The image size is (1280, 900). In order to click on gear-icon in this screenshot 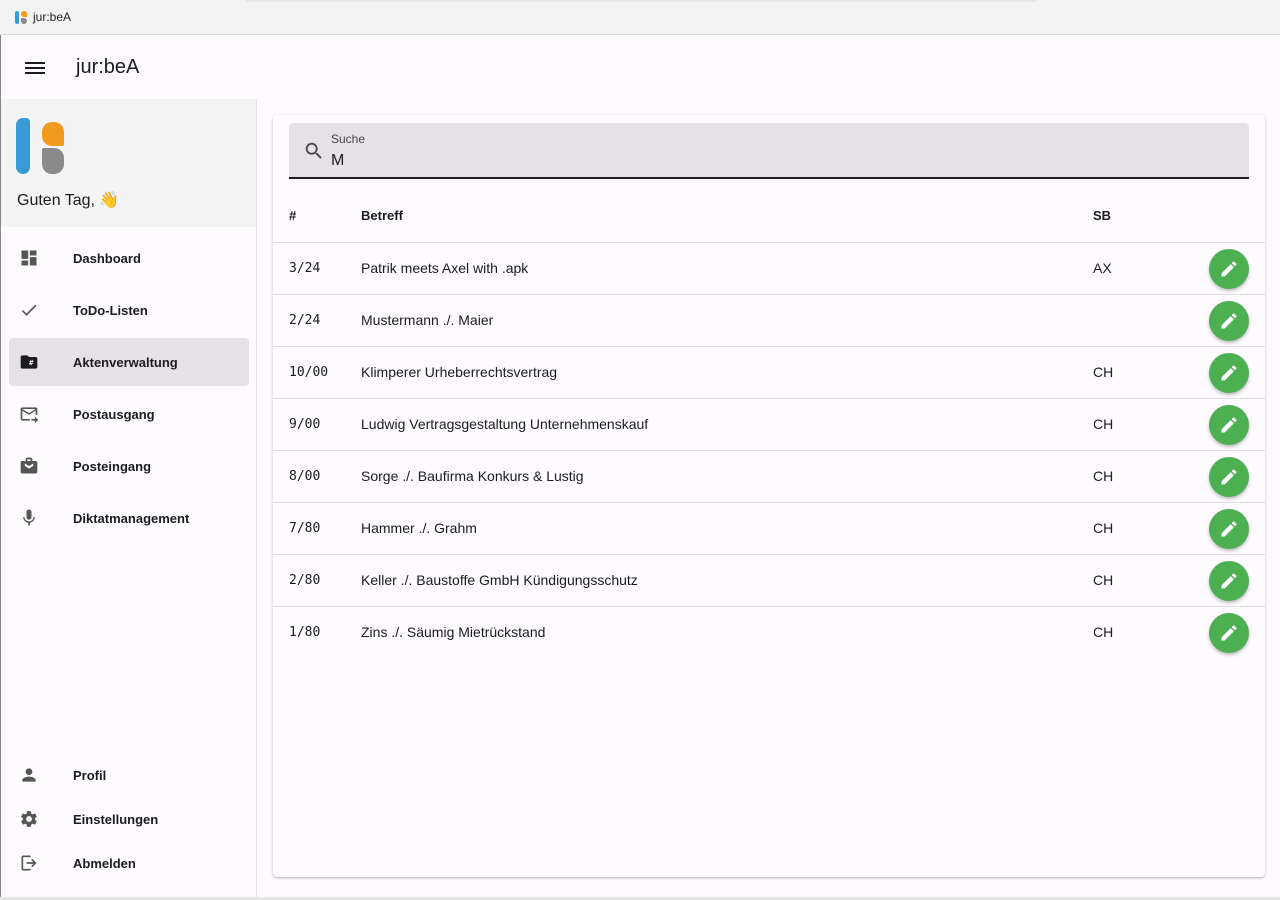, I will do `click(29, 819)`.